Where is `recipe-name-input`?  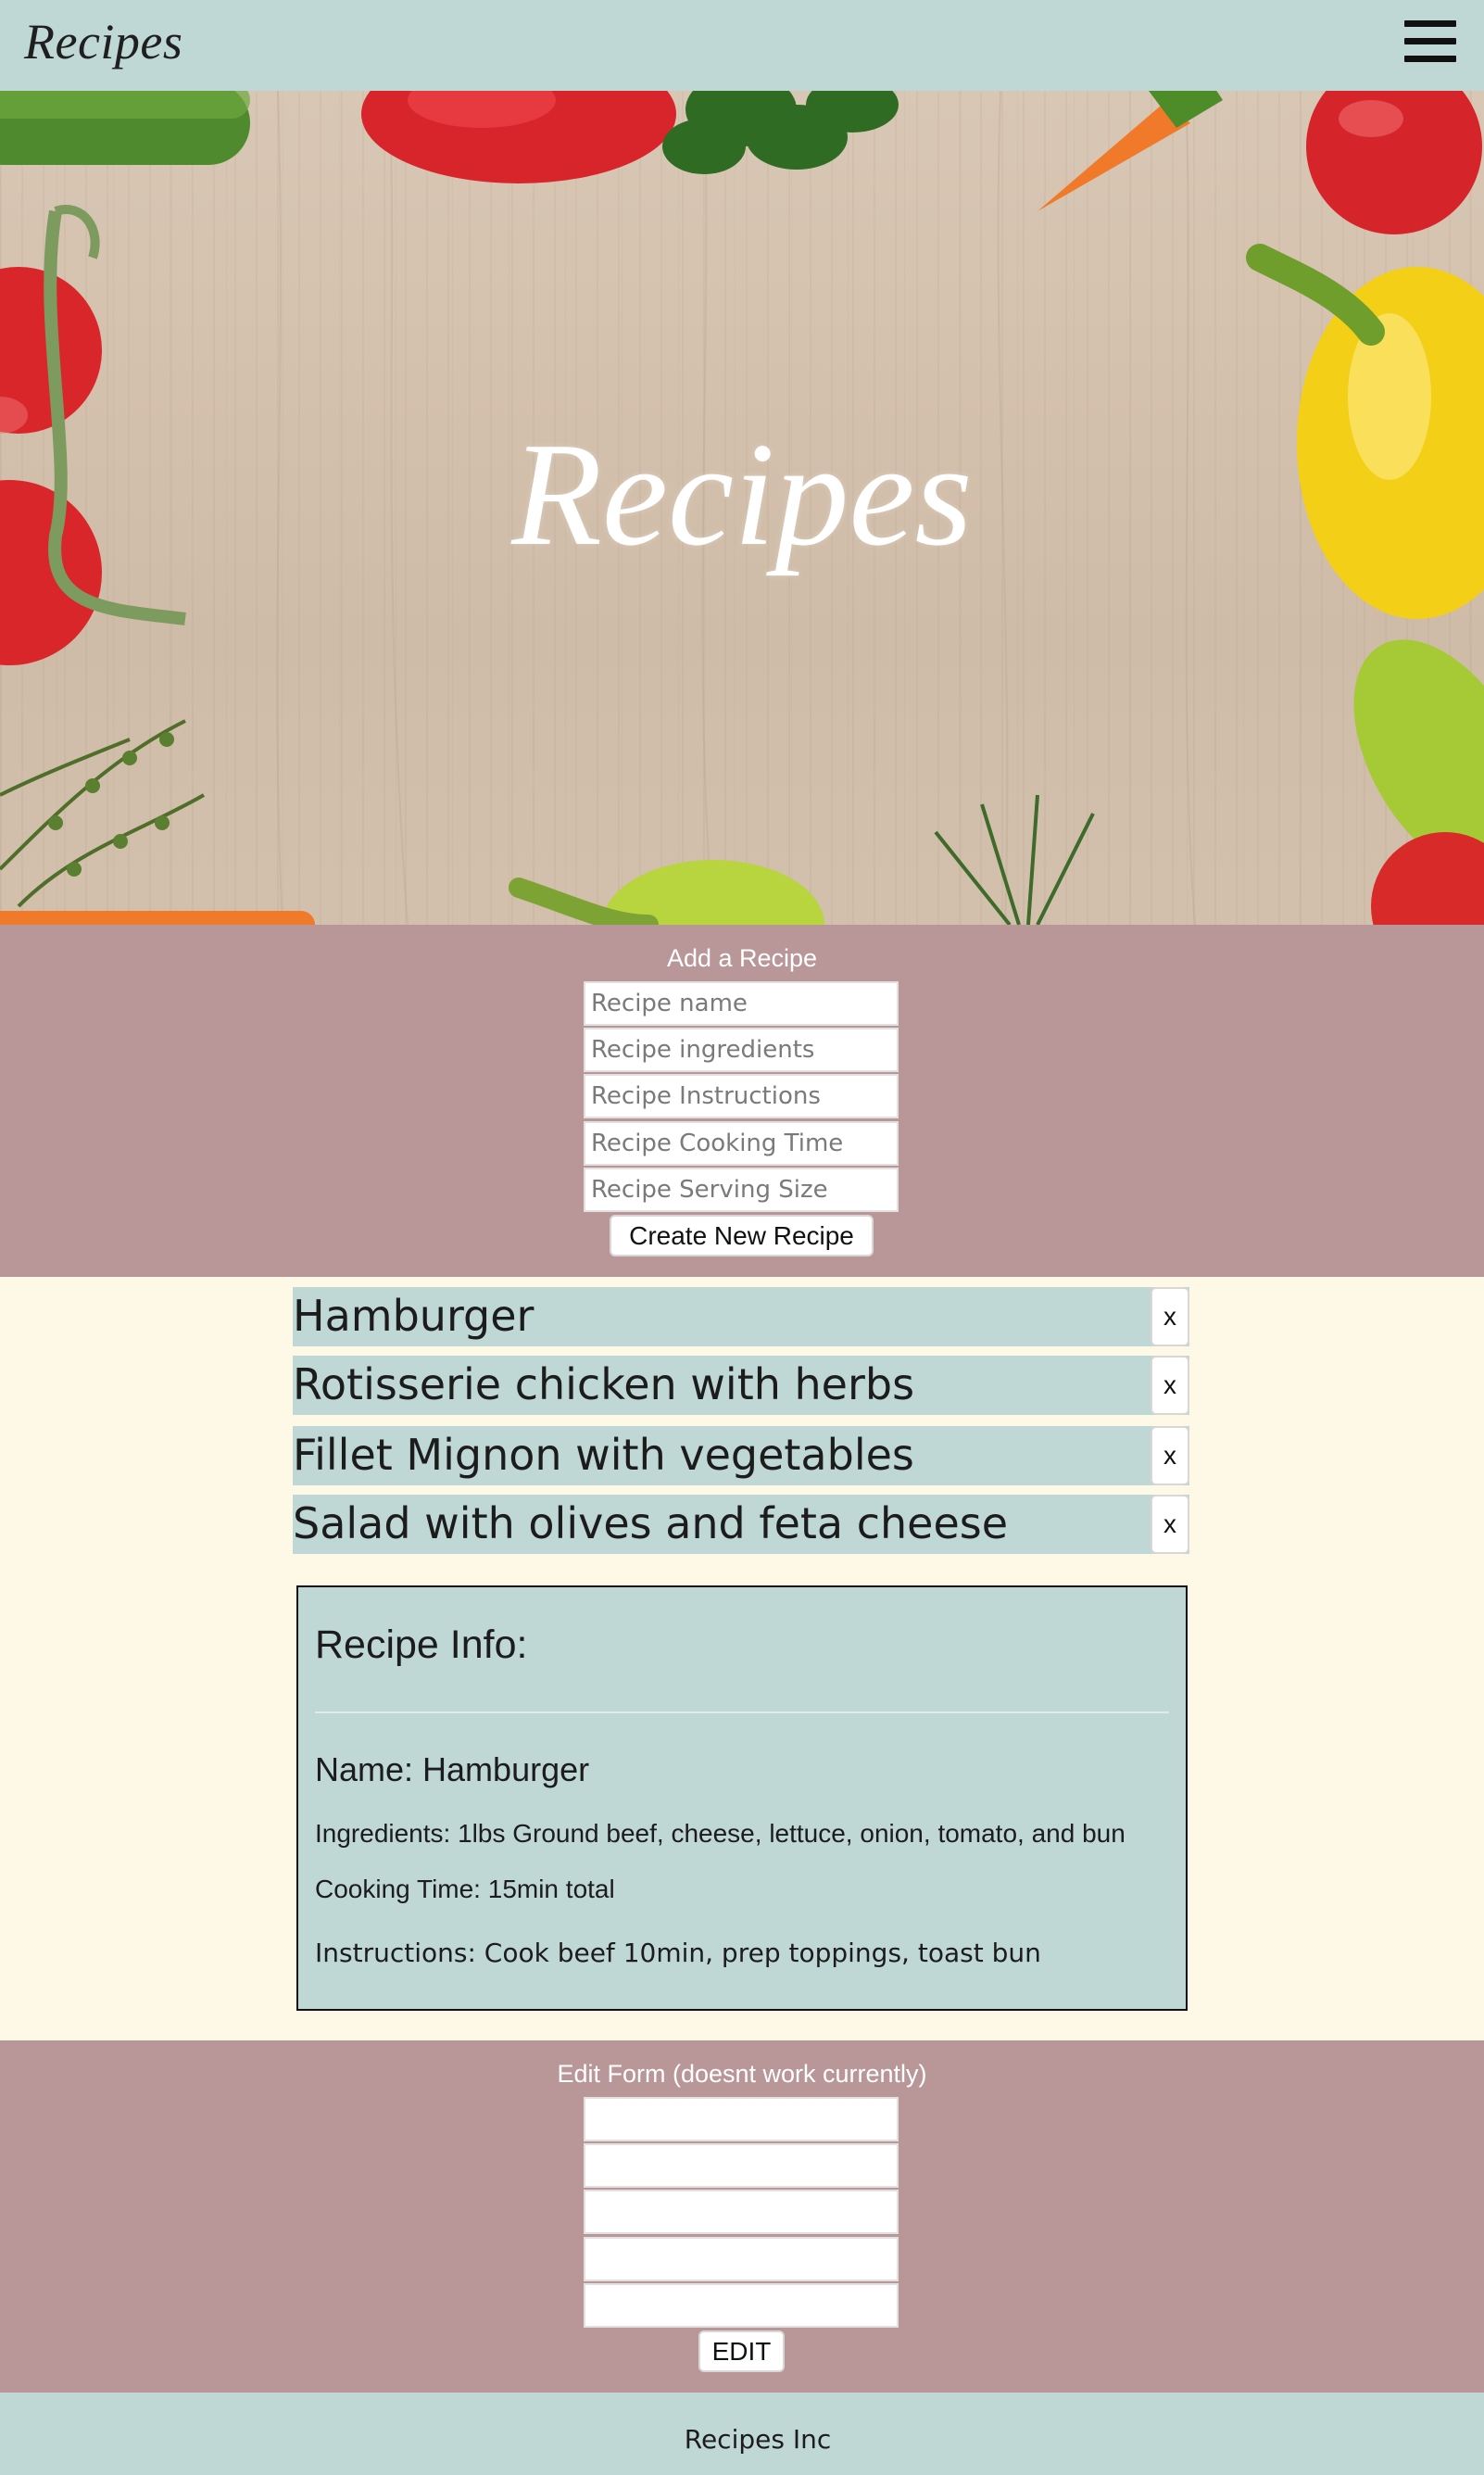 recipe-name-input is located at coordinates (741, 1003).